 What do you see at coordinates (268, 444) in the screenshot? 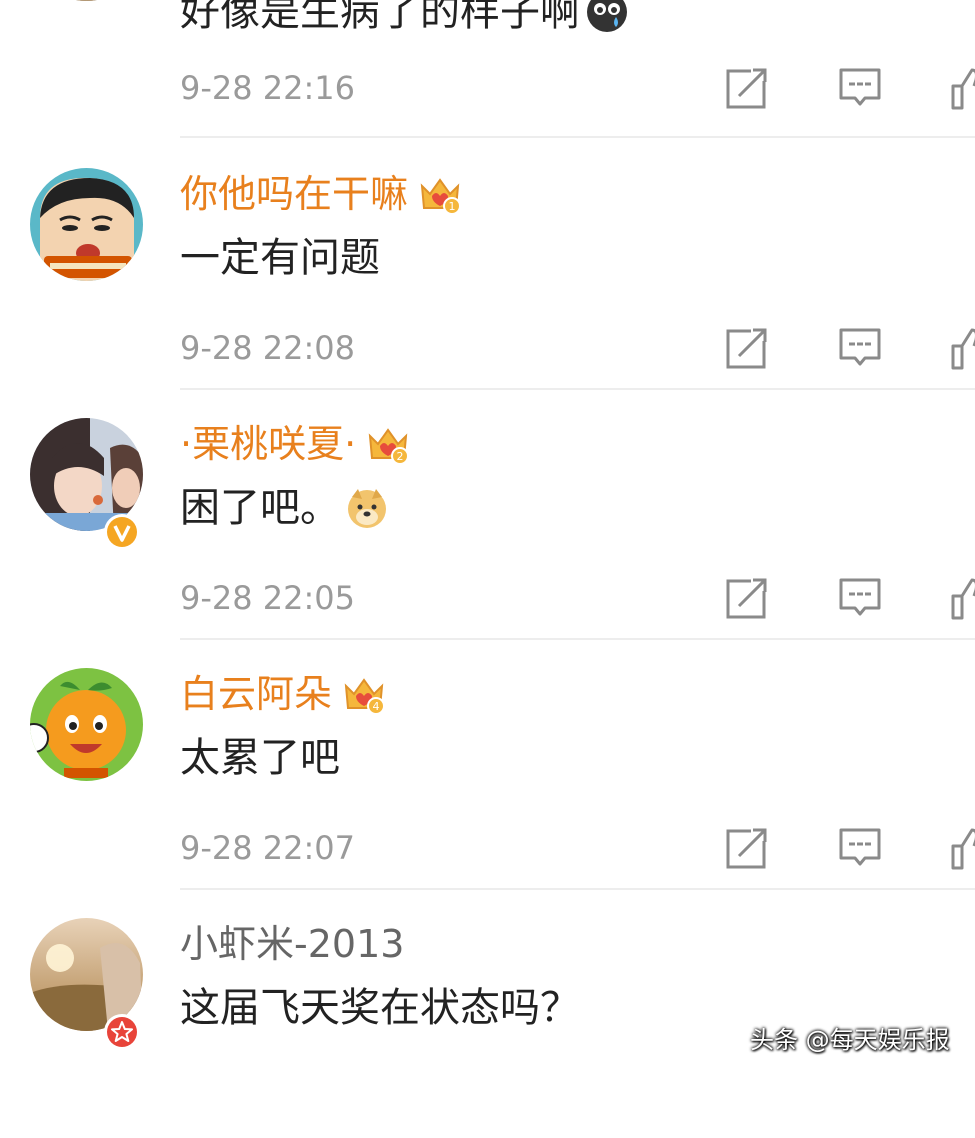
I see `username-label: ·栗桃咲夏·` at bounding box center [268, 444].